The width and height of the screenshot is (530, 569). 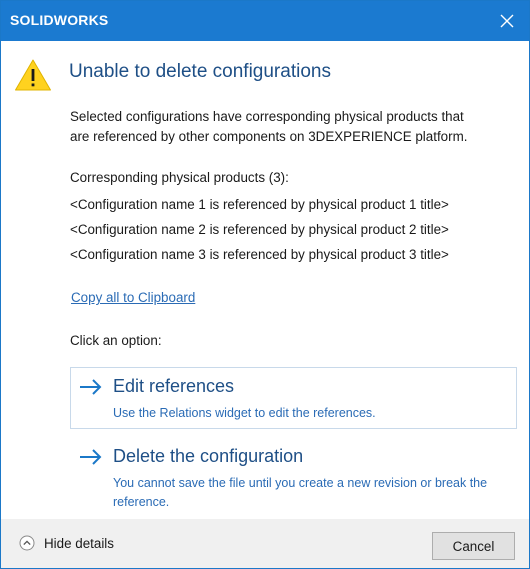 I want to click on copy-to-clipboard-link: Copy all to Clipboard, so click(x=133, y=297).